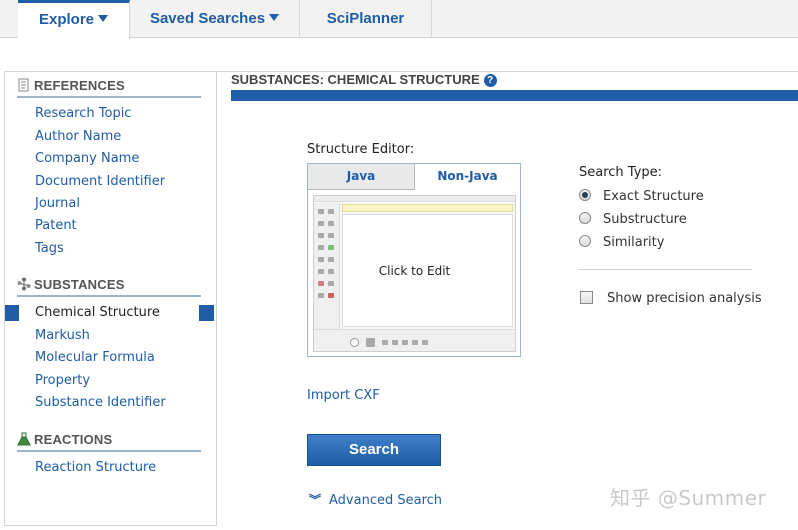  I want to click on radio-label: Exact Structure, so click(653, 196).